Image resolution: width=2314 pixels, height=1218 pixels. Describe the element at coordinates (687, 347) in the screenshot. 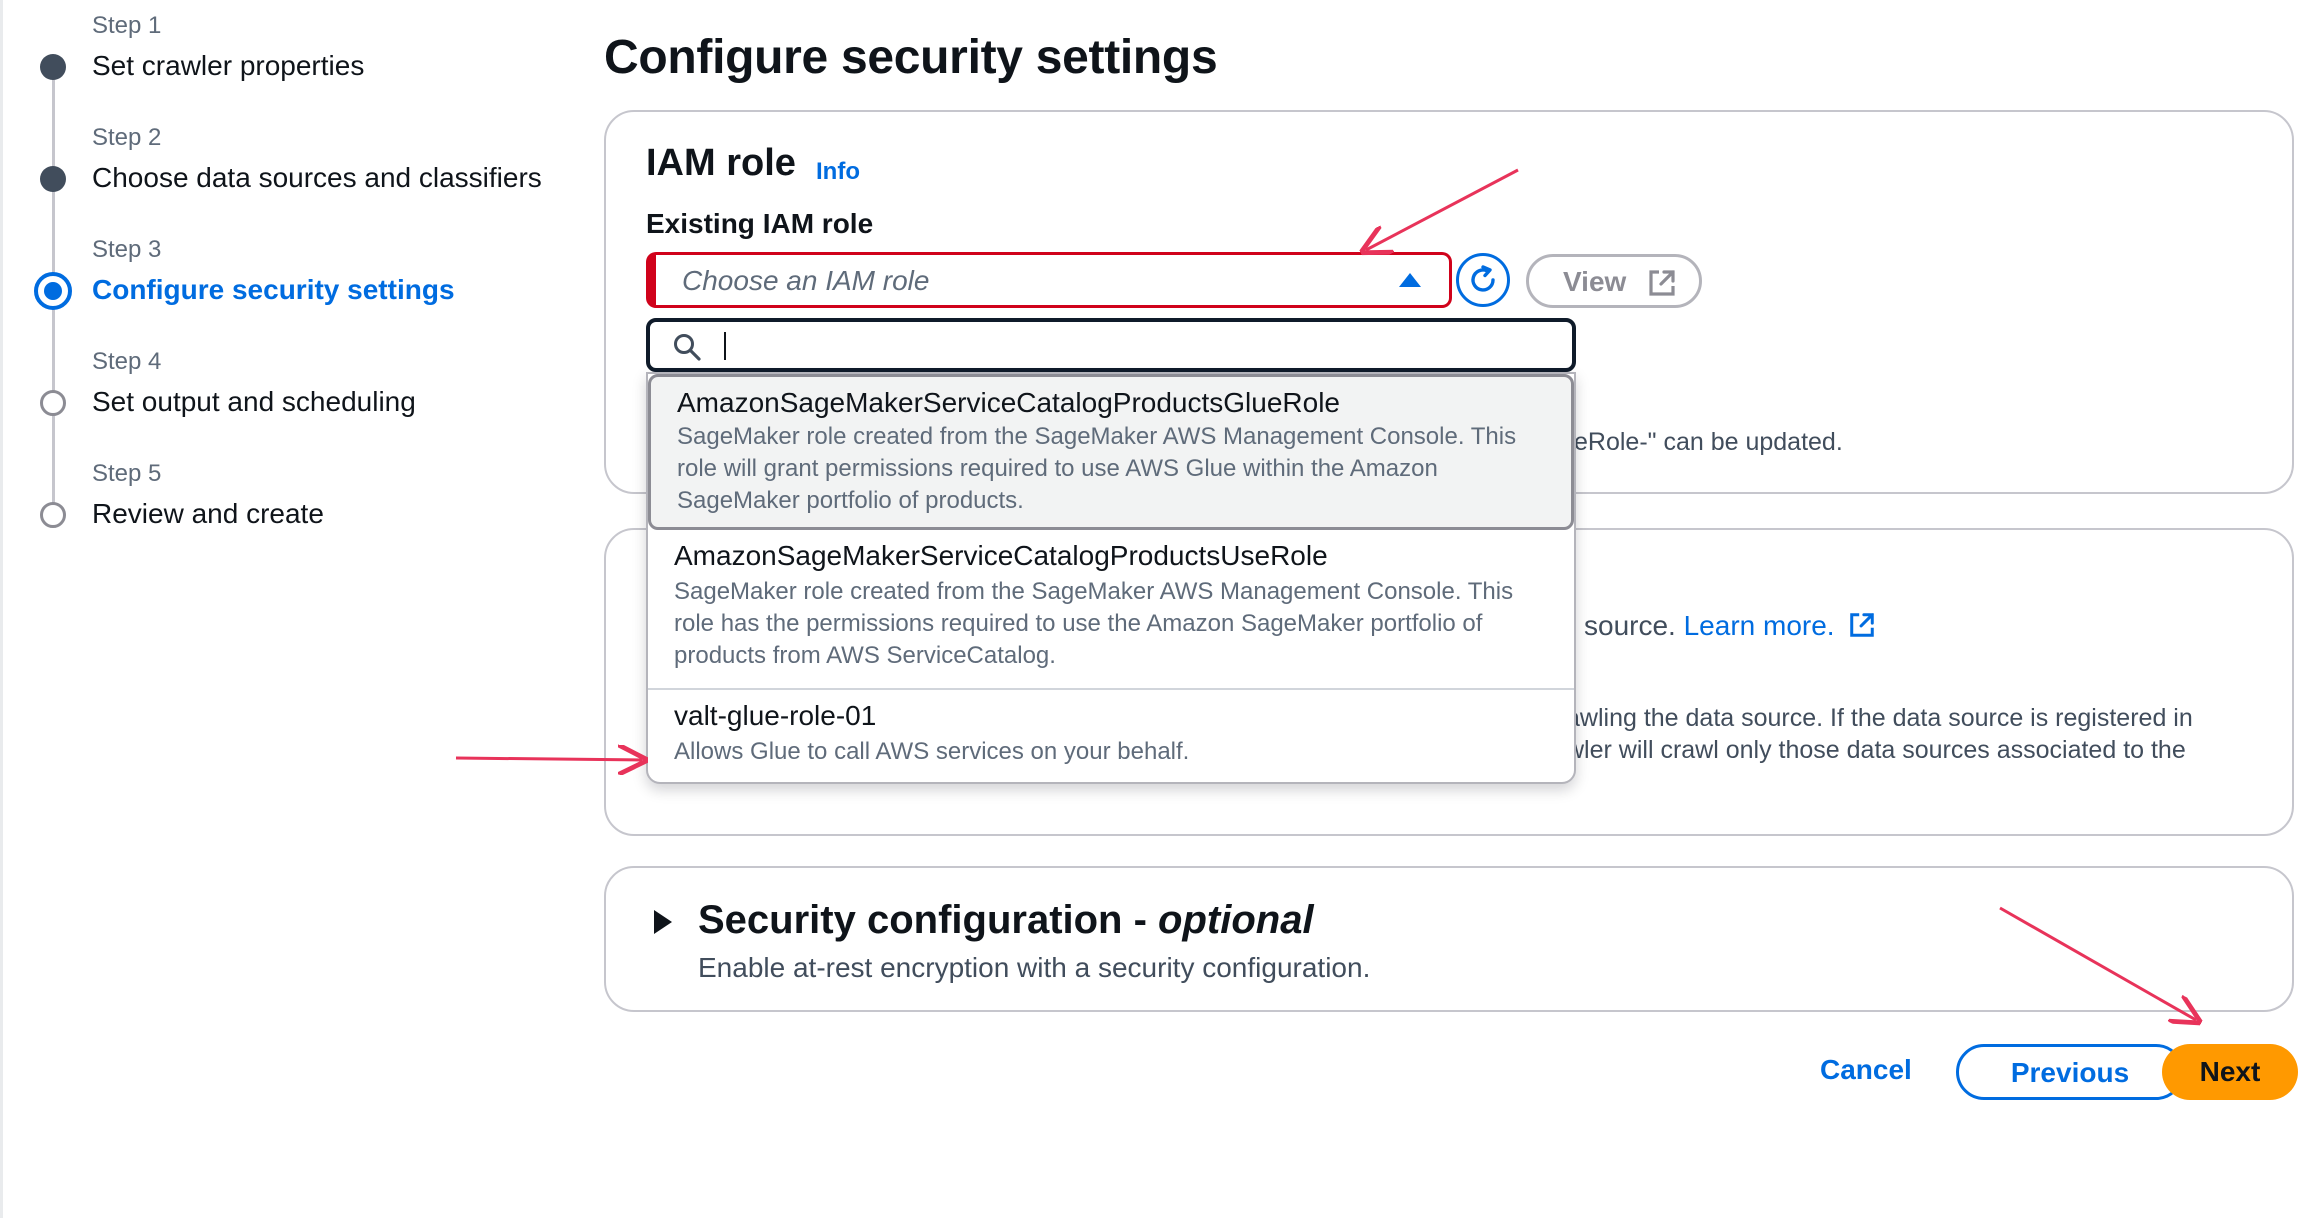

I see `search-icon` at that location.